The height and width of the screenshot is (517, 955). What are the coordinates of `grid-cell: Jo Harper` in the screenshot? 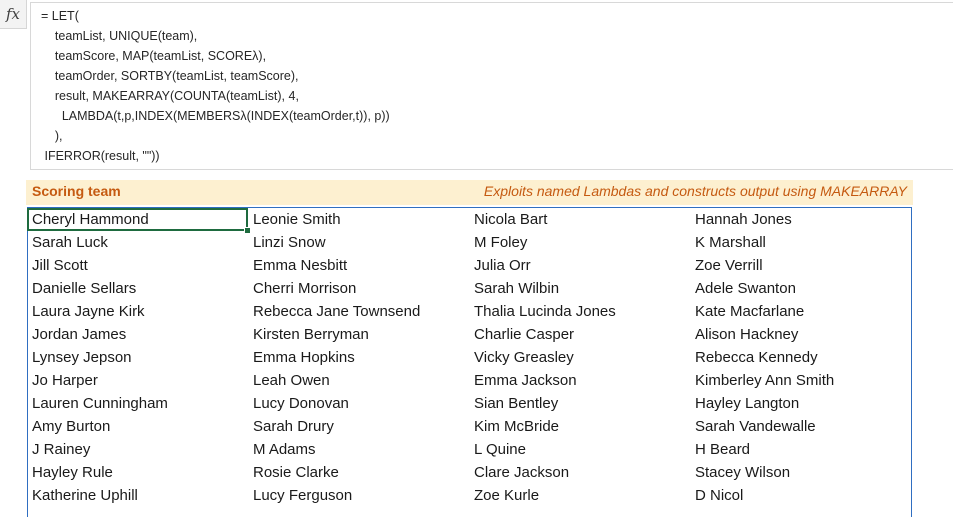 It's located at (137, 380).